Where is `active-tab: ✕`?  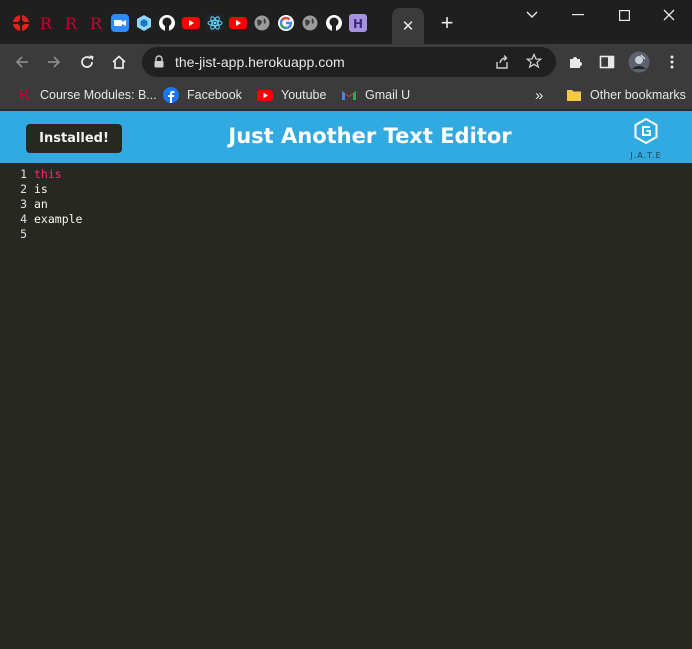 active-tab: ✕ is located at coordinates (408, 26).